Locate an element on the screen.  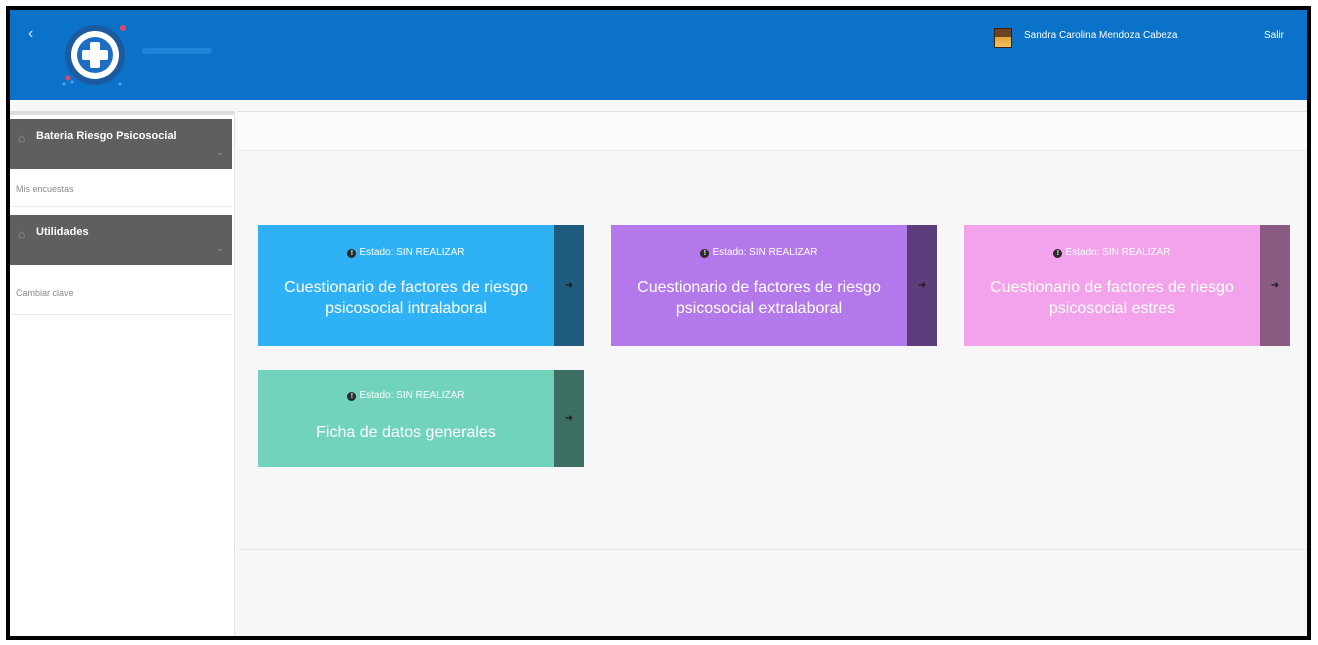
logo-wordmark is located at coordinates (177, 51).